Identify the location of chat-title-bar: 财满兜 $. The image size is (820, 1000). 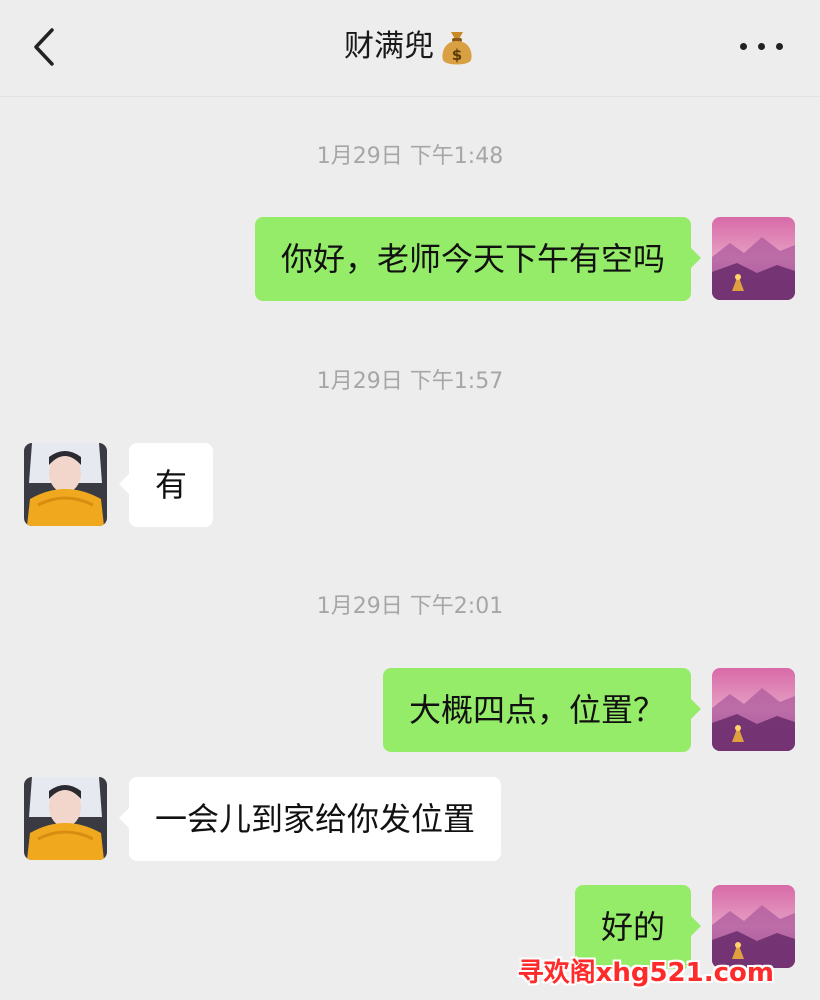
(410, 47).